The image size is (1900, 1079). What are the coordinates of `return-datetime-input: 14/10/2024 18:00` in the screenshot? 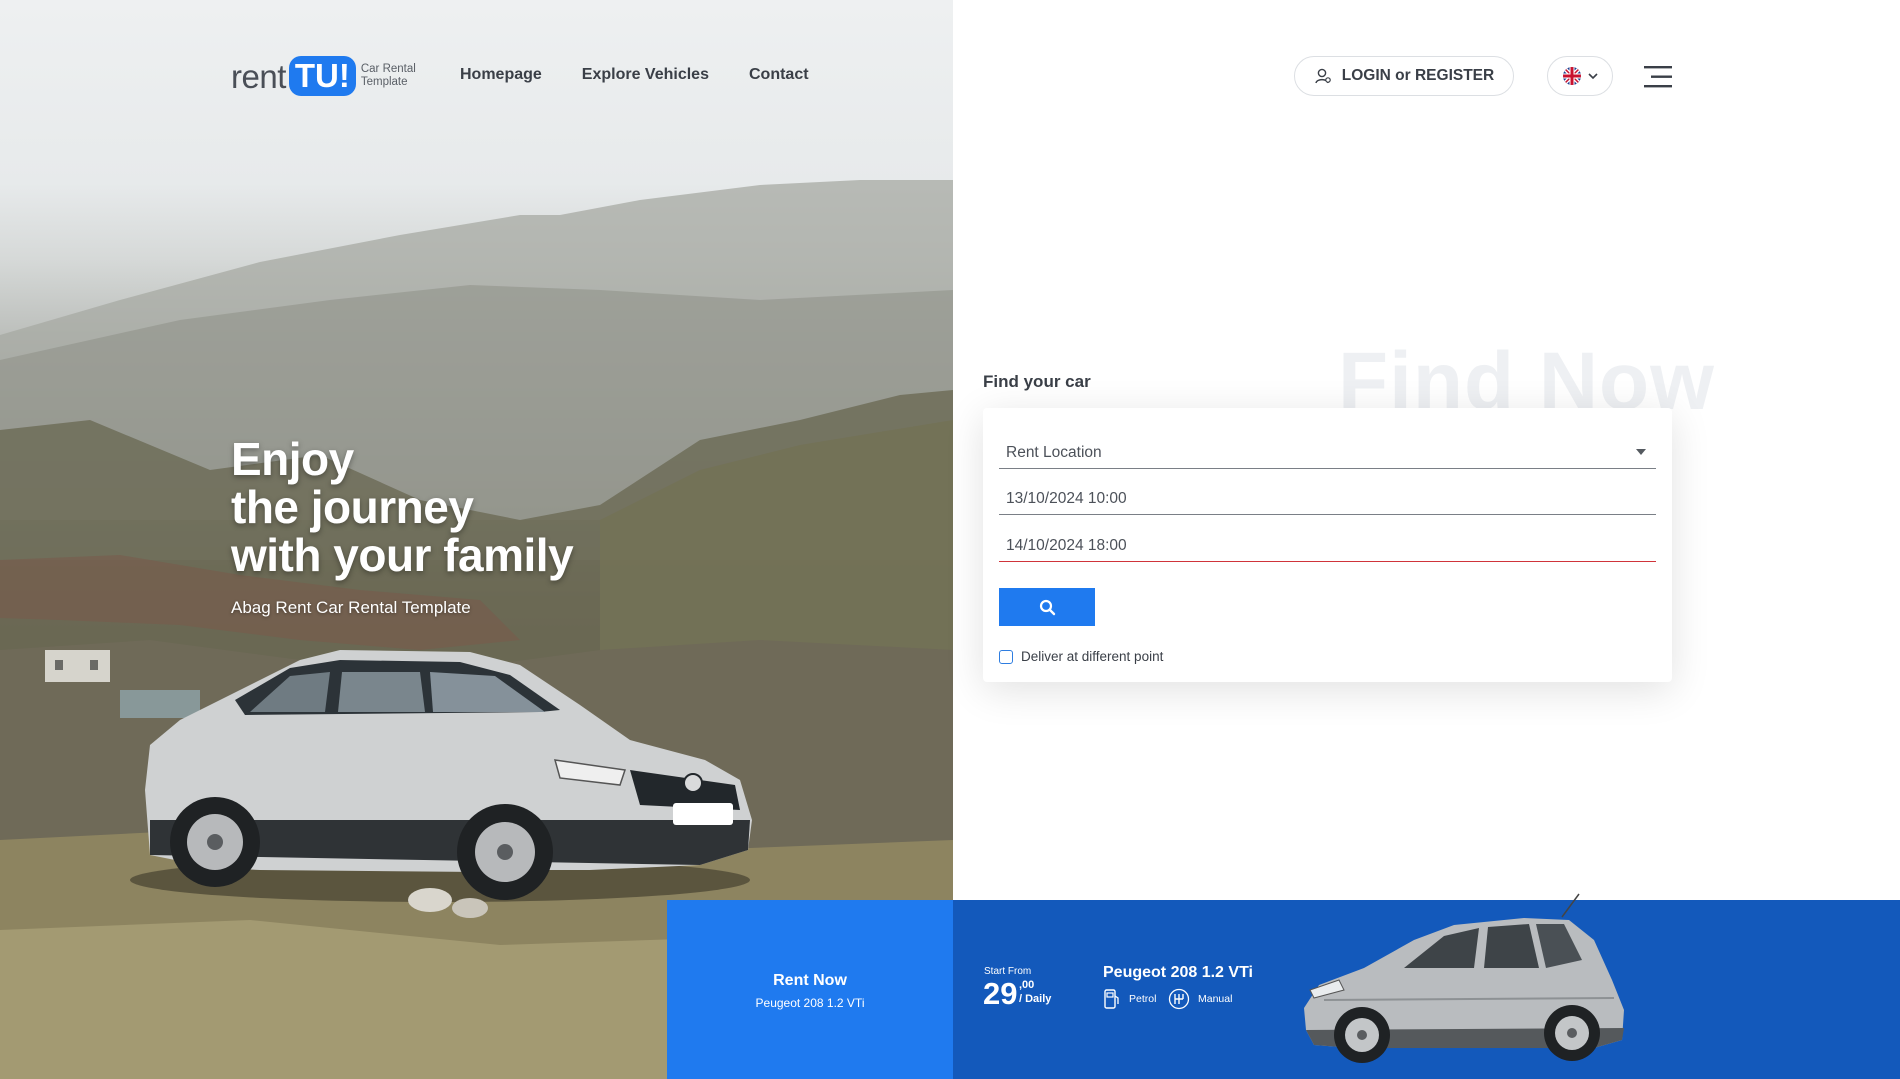 It's located at (1327, 546).